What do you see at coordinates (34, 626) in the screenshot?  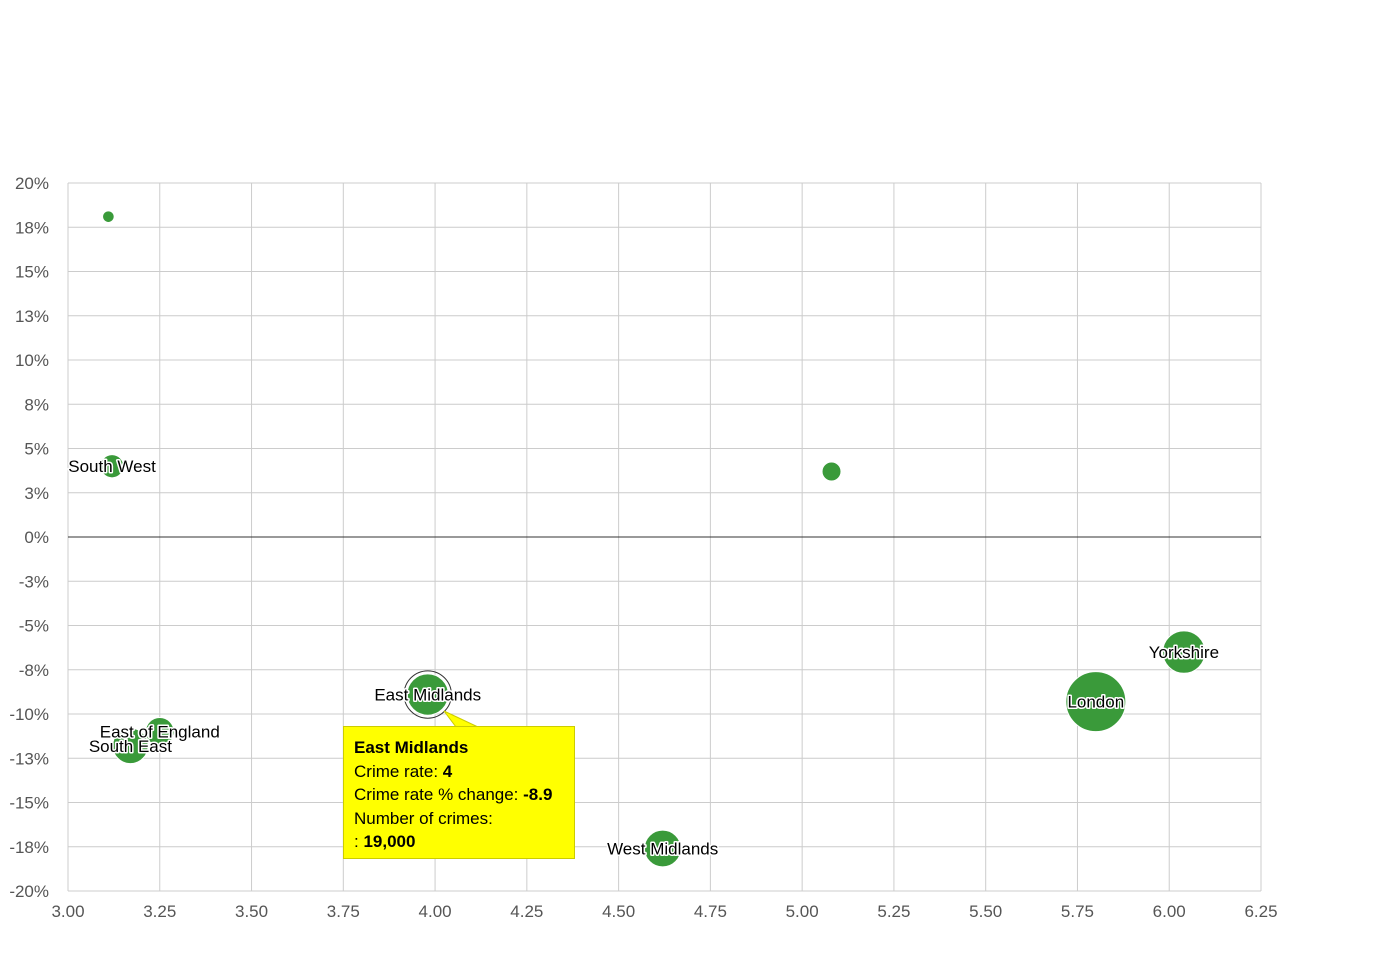 I see `y-tick-label: -5%` at bounding box center [34, 626].